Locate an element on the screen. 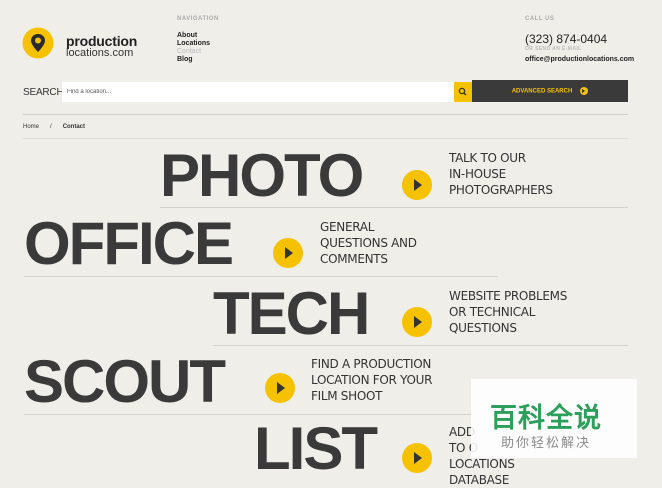 Image resolution: width=662 pixels, height=488 pixels. navigation-menu: About Locations Contact Blog is located at coordinates (193, 48).